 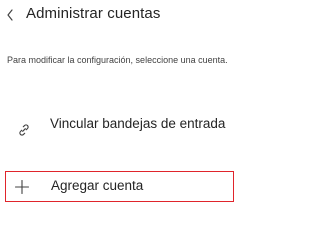 What do you see at coordinates (22, 187) in the screenshot?
I see `plus-icon` at bounding box center [22, 187].